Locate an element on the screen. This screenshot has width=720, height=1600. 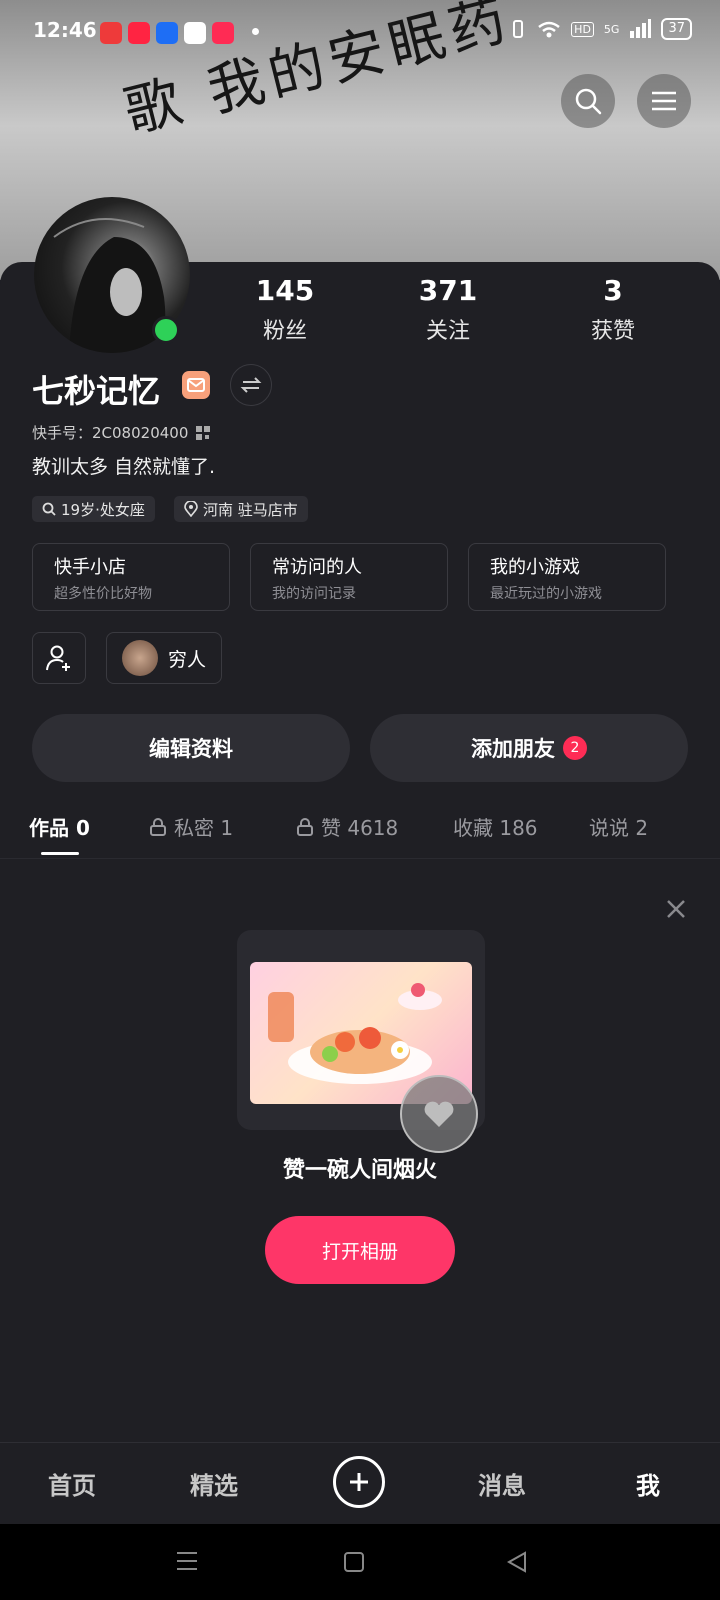
add-friend-badge: 2 is located at coordinates (575, 748).